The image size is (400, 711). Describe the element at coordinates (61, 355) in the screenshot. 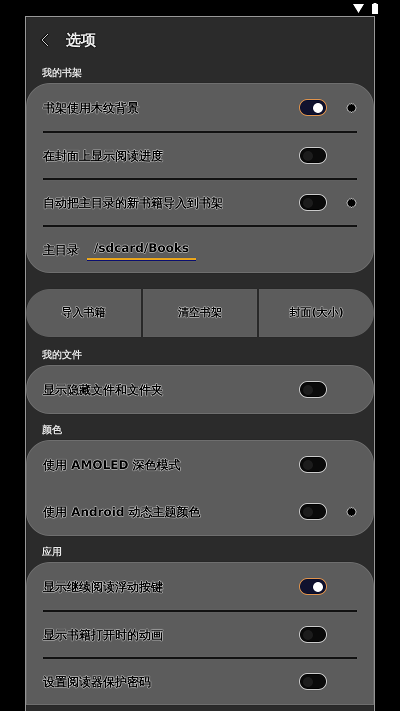

I see `section-title: 我的文件` at that location.